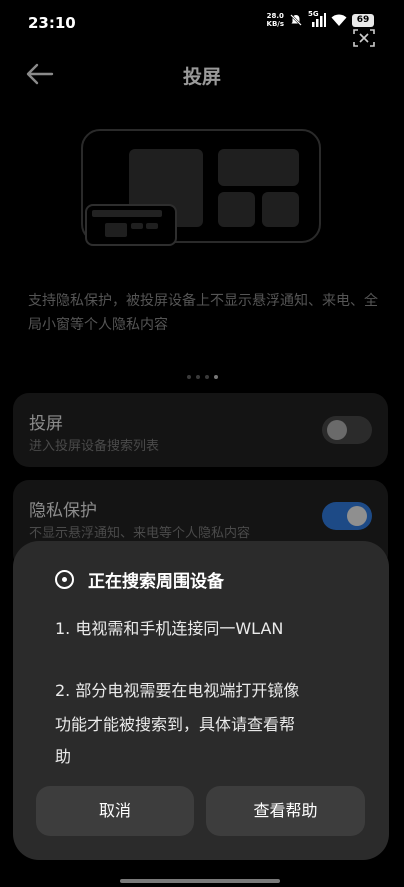 The height and width of the screenshot is (887, 404). I want to click on screen-cast-toggle, so click(347, 430).